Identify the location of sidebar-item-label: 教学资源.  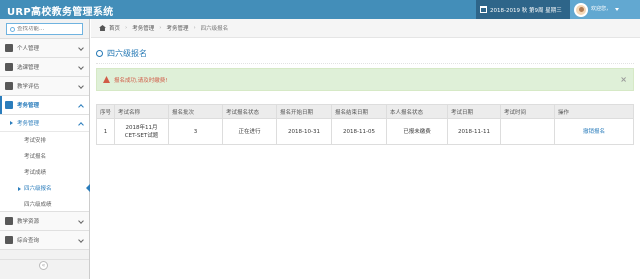
(28, 222).